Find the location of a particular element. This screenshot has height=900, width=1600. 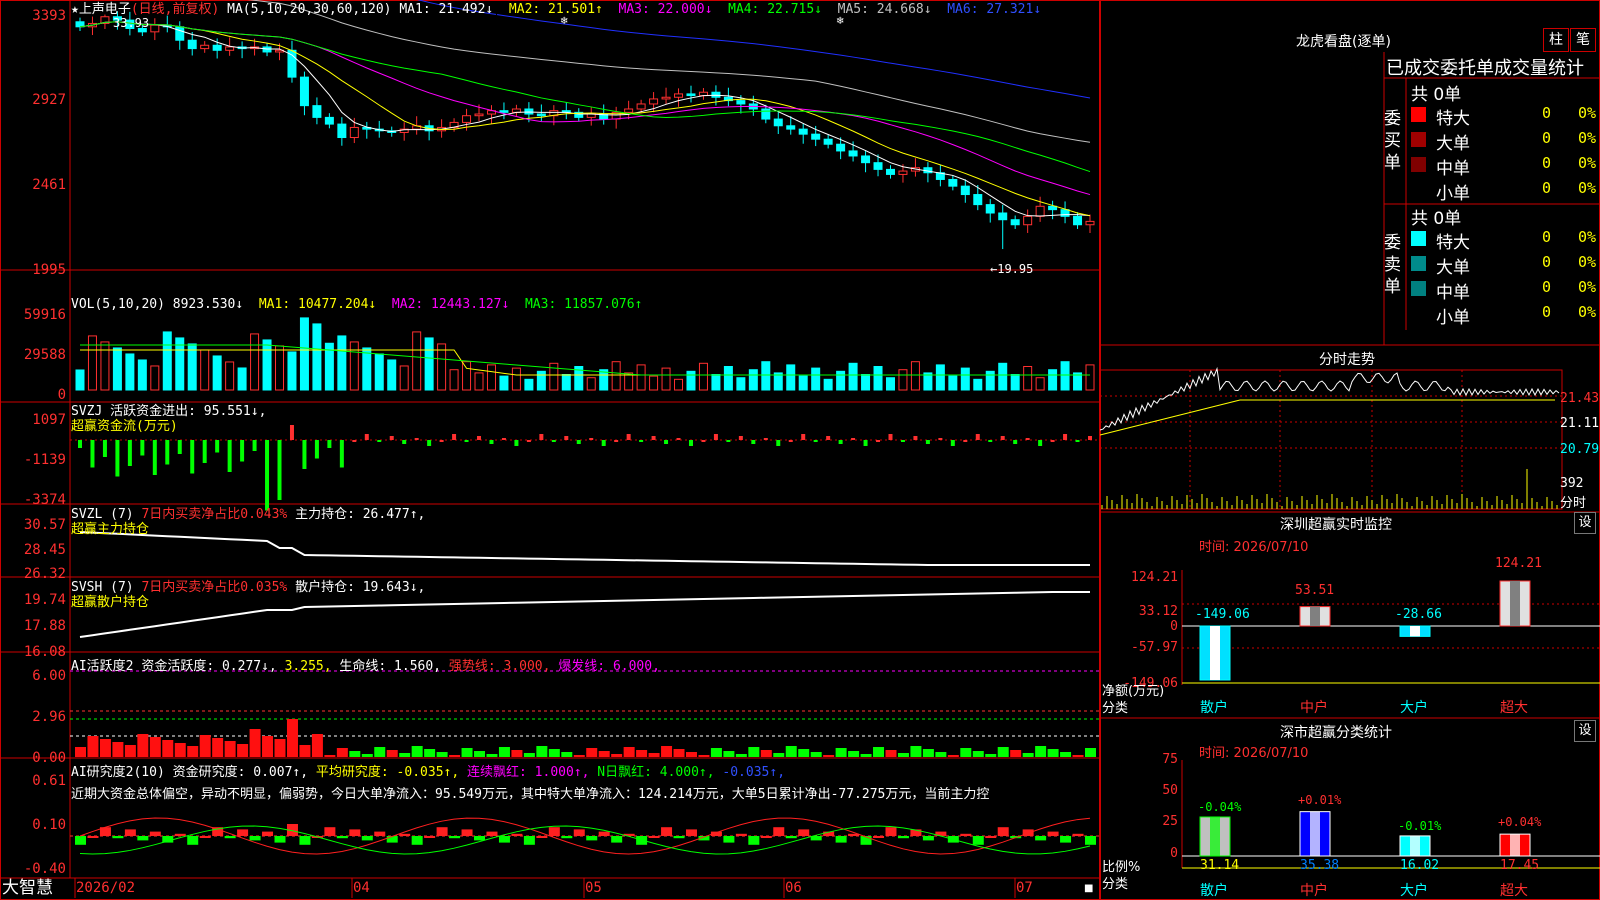

svsh-line is located at coordinates (584, 614).